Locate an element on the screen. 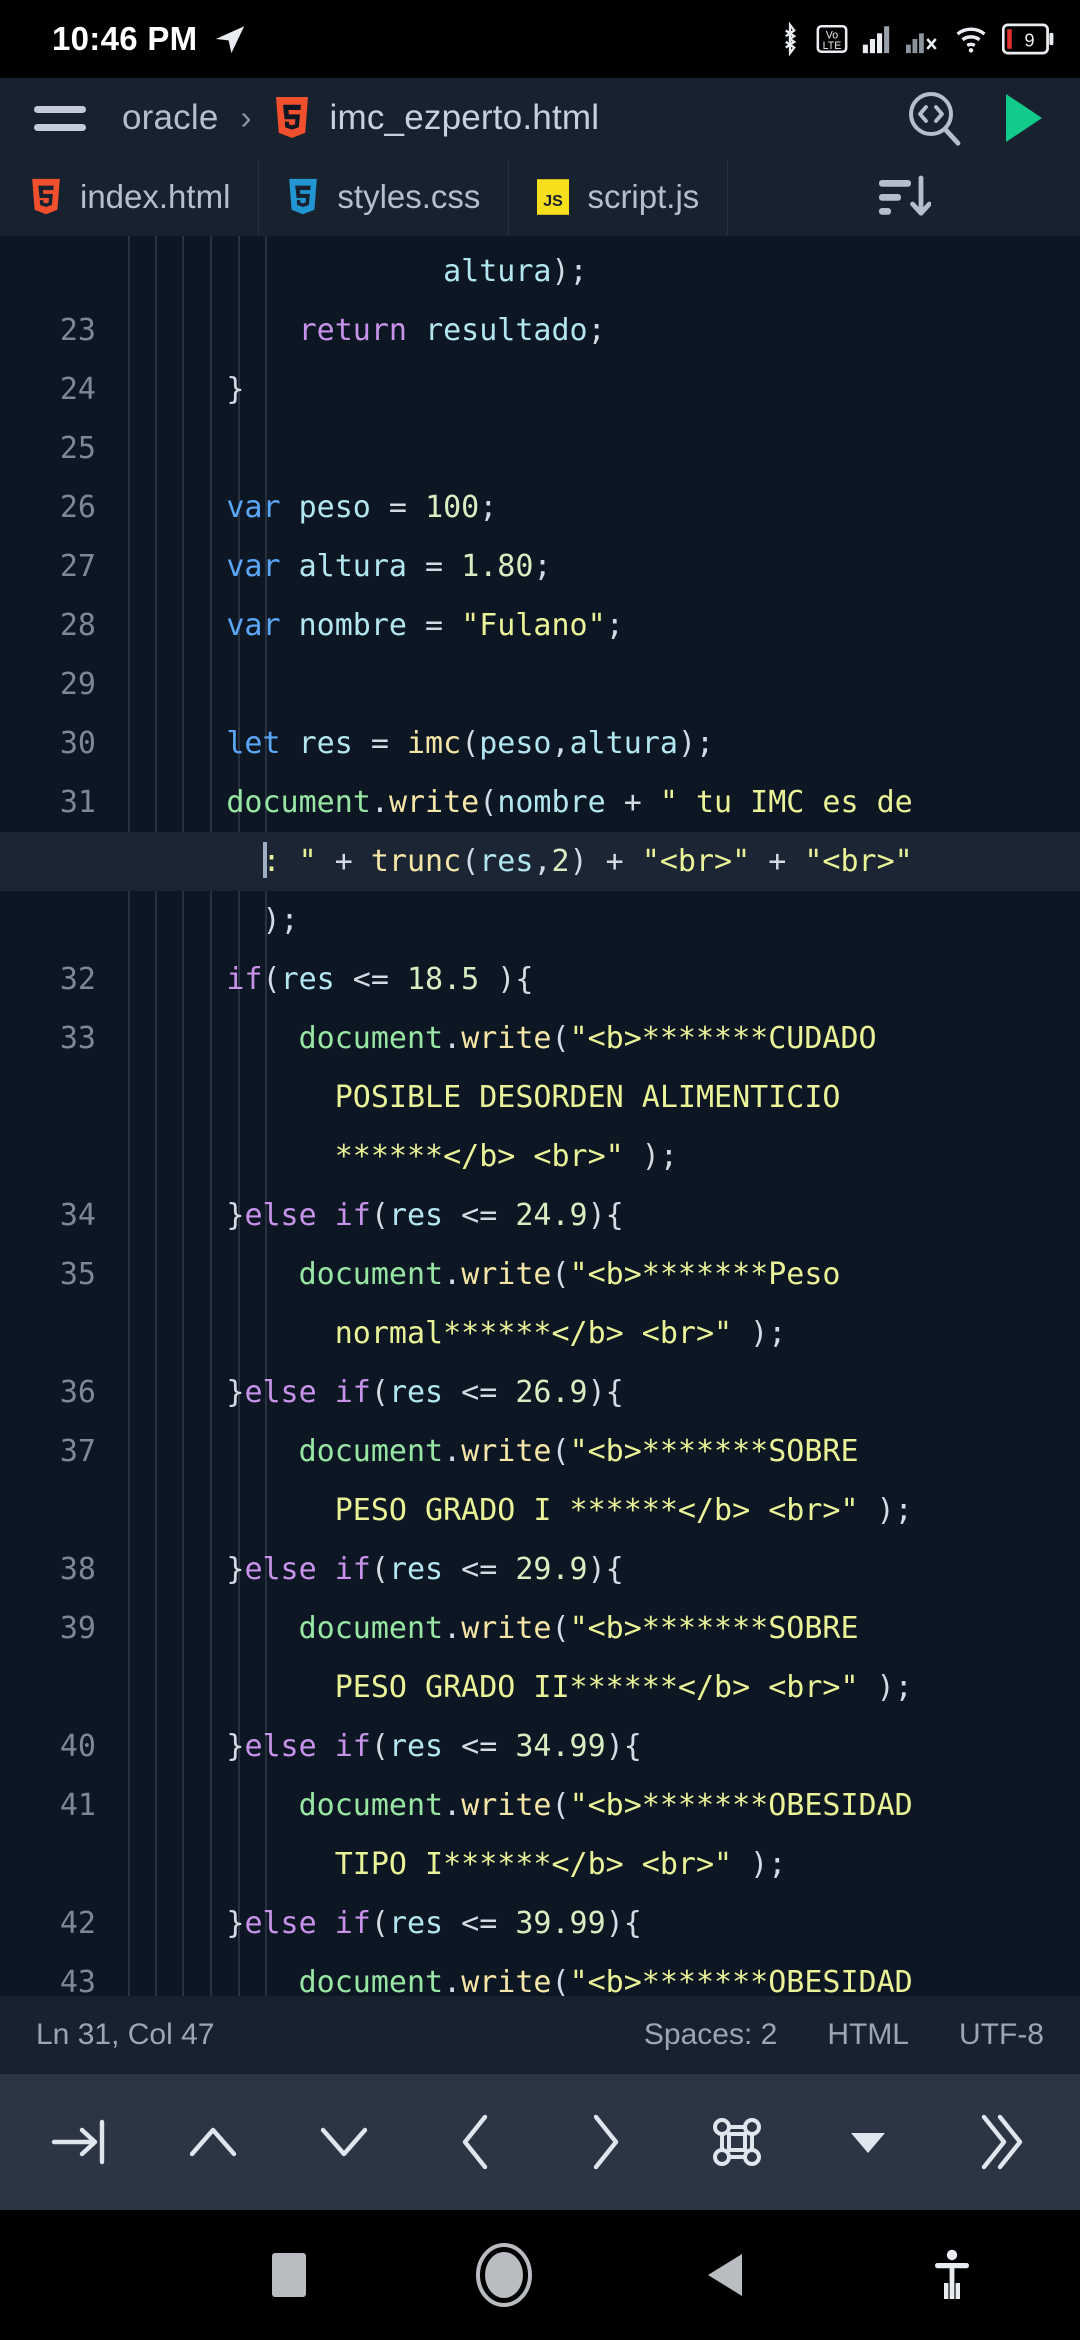 This screenshot has height=2340, width=1080. code-line: PESO GRADO I ******</b> <br>" ); is located at coordinates (540, 1510).